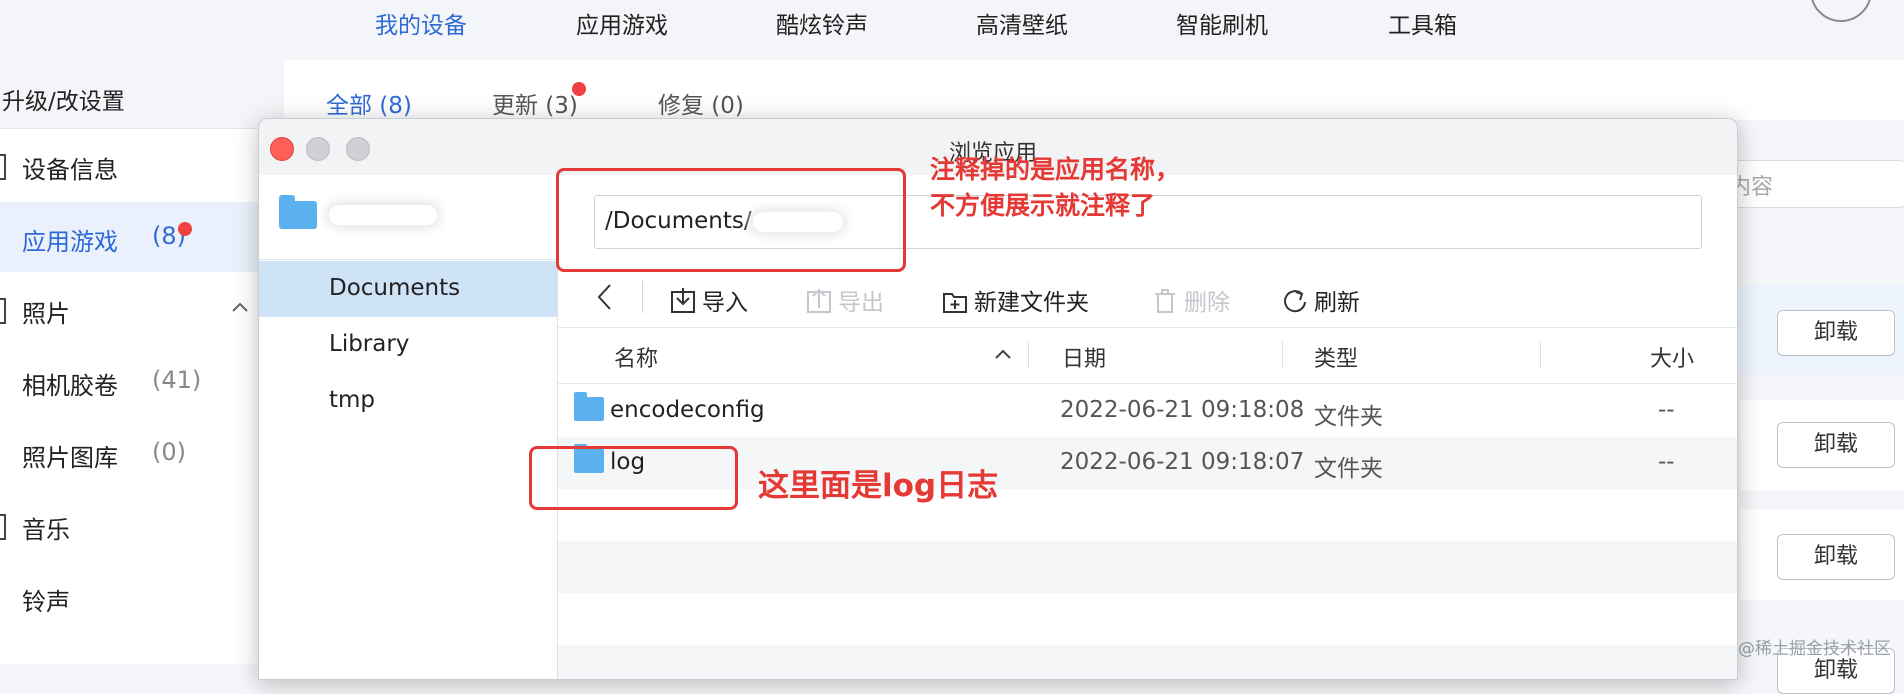 The width and height of the screenshot is (1904, 694). I want to click on side-item-tmp: tmp, so click(408, 401).